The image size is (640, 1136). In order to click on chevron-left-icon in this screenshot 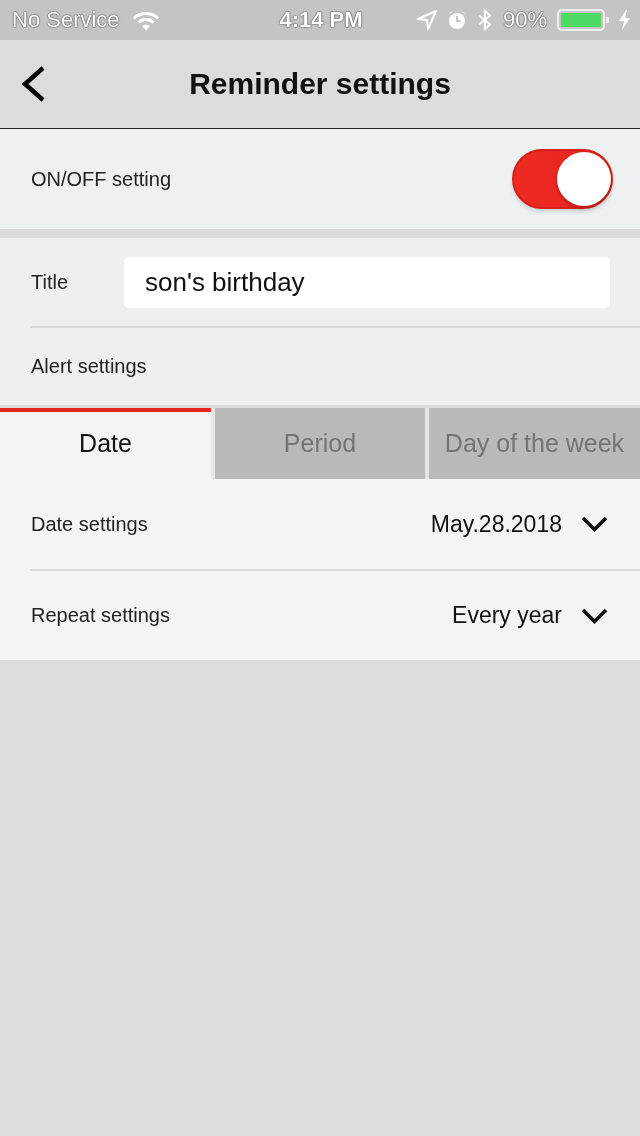, I will do `click(33, 84)`.